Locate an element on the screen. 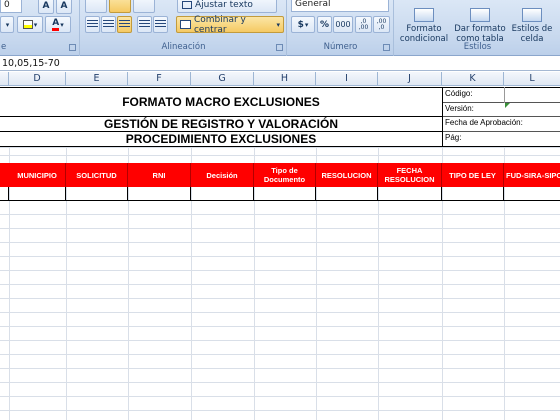  orientation-button-mid is located at coordinates (120, 6).